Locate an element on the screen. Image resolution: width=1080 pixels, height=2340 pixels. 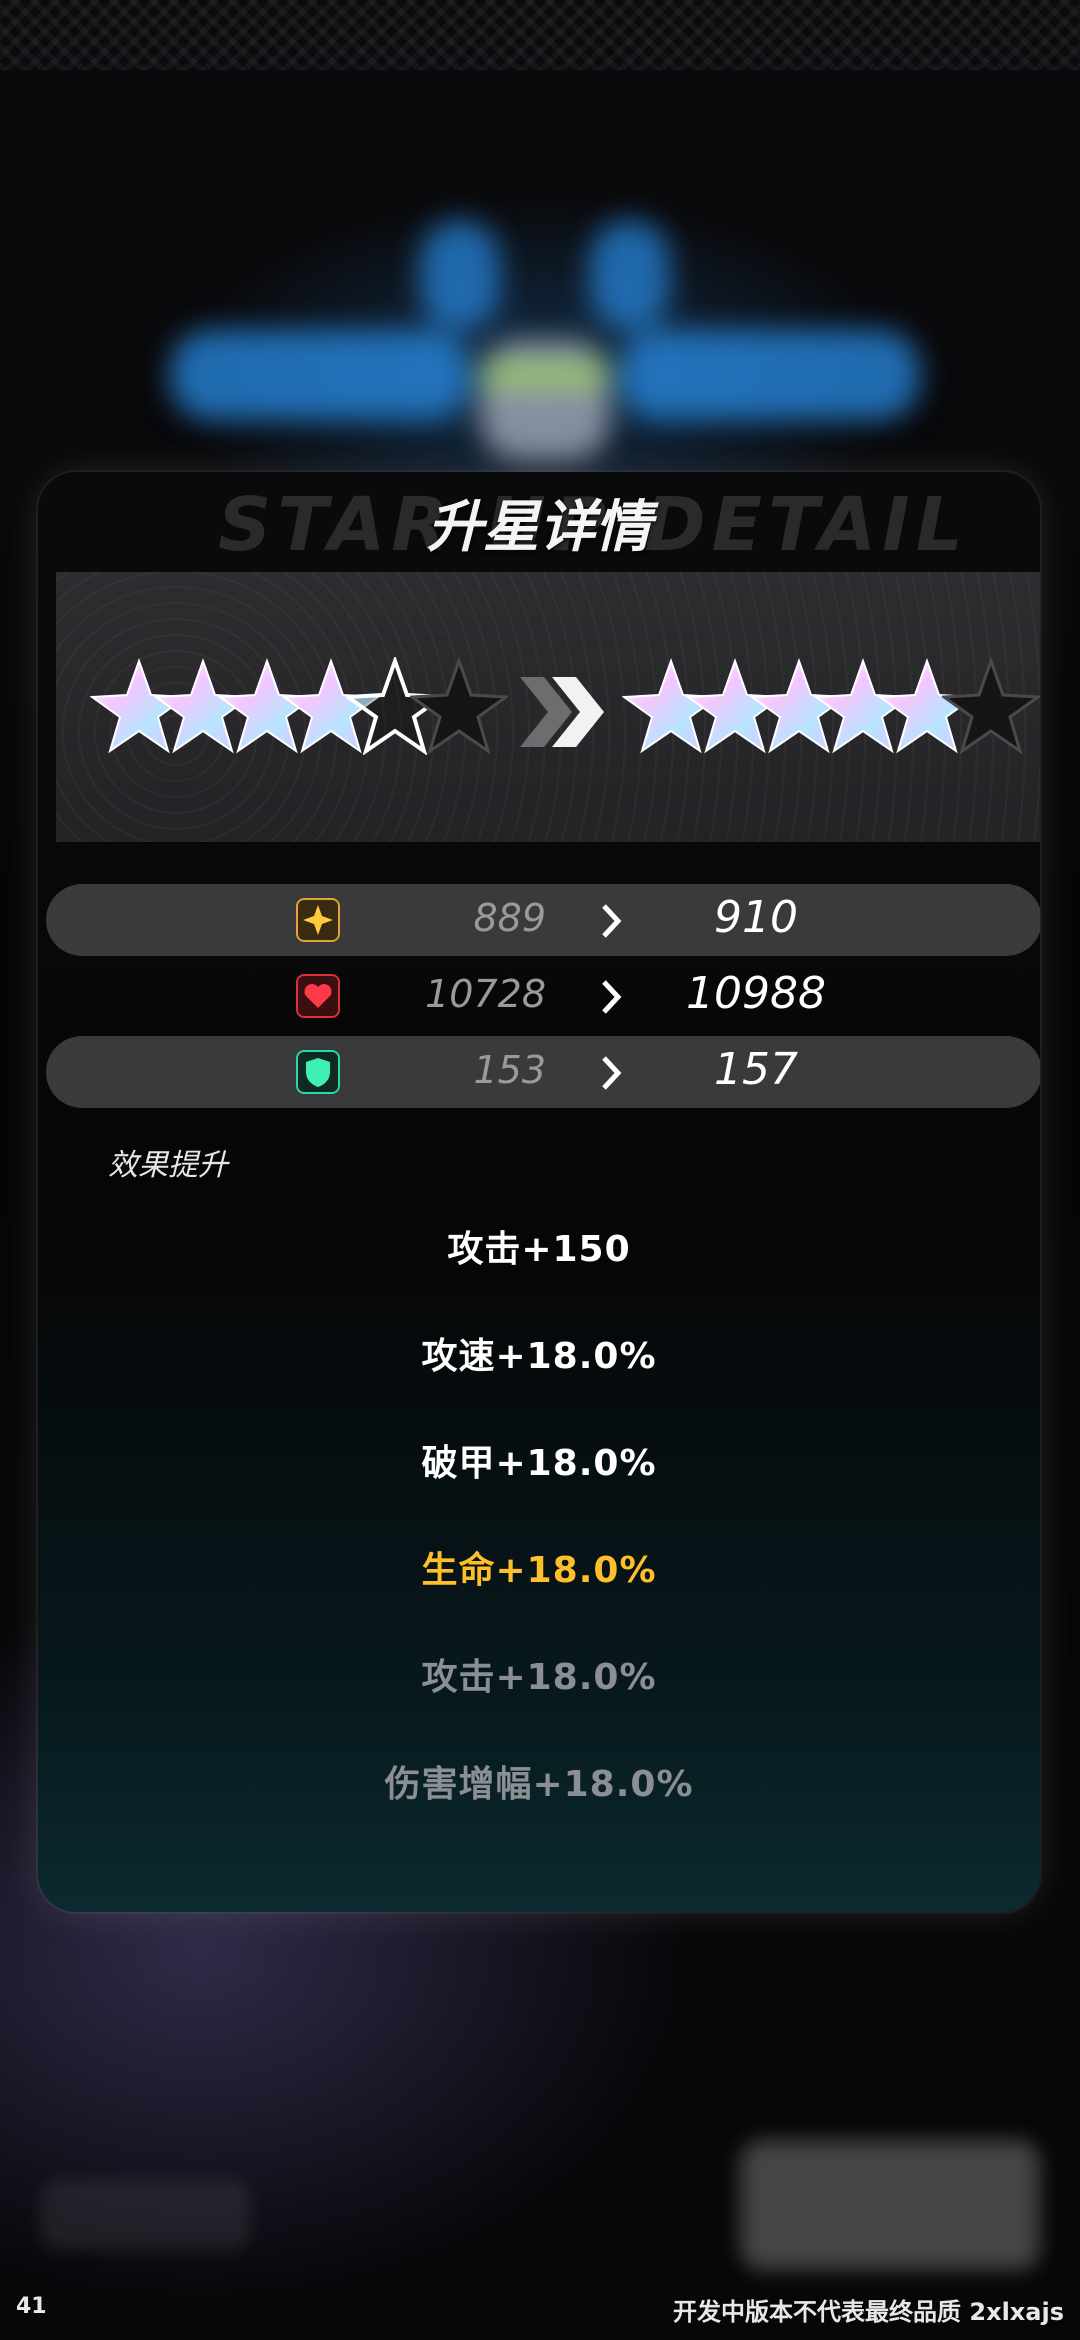
defense-icon is located at coordinates (318, 1072).